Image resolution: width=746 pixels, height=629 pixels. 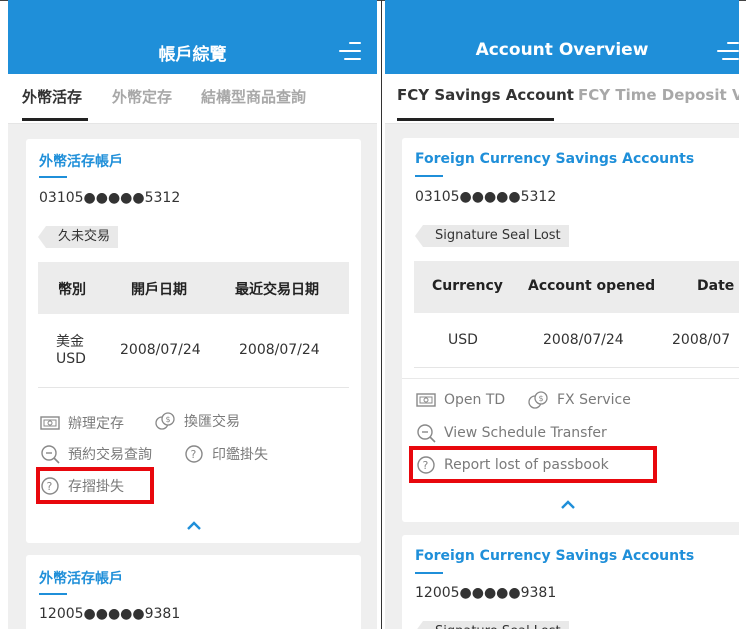 I want to click on report-passbook-lost-label: Report lost of passbook, so click(x=526, y=465).